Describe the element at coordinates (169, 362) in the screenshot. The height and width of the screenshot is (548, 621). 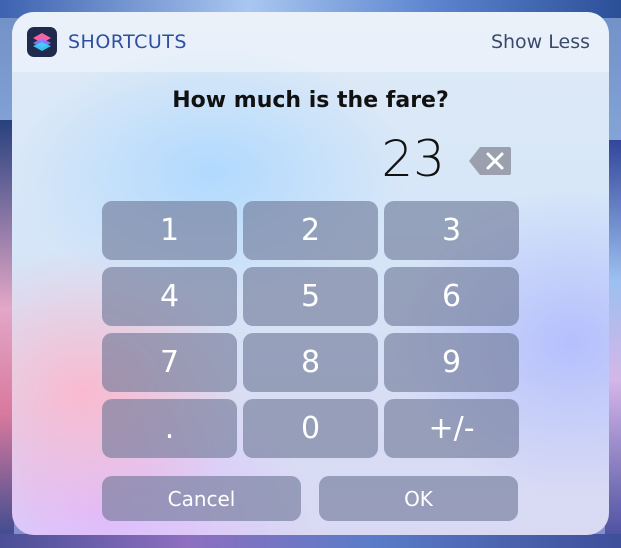
I see `key-7: 7` at that location.